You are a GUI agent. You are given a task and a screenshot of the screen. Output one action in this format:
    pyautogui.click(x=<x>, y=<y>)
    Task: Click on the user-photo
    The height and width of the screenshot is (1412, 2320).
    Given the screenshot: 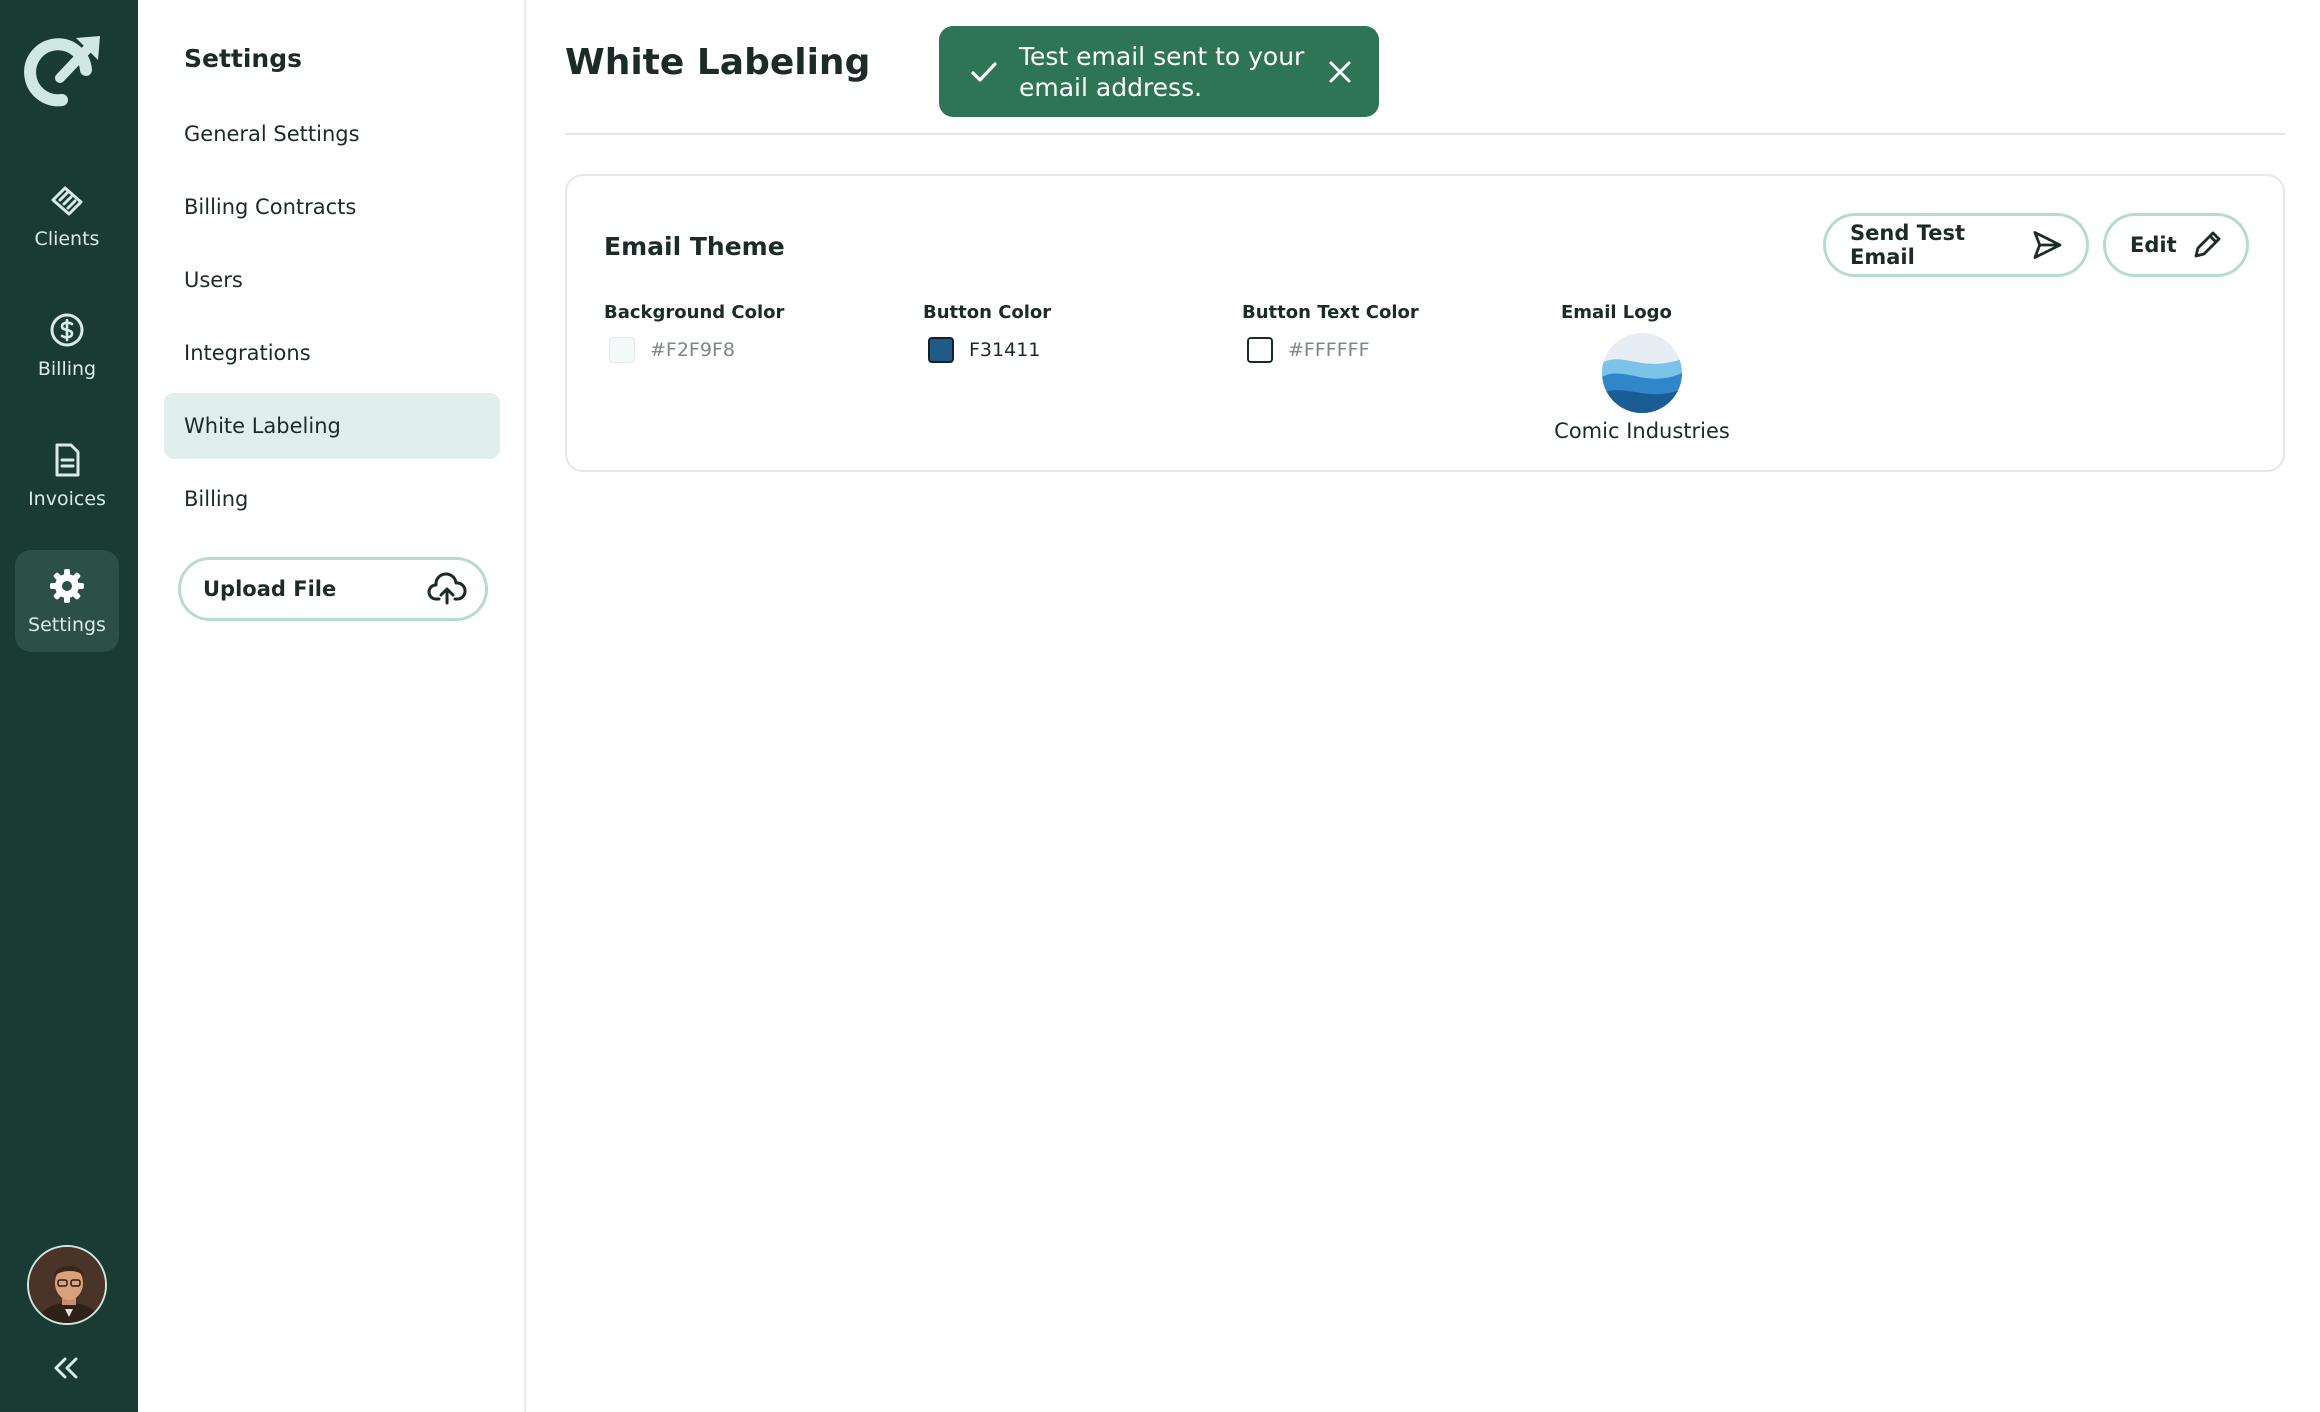 What is the action you would take?
    pyautogui.click(x=67, y=1285)
    